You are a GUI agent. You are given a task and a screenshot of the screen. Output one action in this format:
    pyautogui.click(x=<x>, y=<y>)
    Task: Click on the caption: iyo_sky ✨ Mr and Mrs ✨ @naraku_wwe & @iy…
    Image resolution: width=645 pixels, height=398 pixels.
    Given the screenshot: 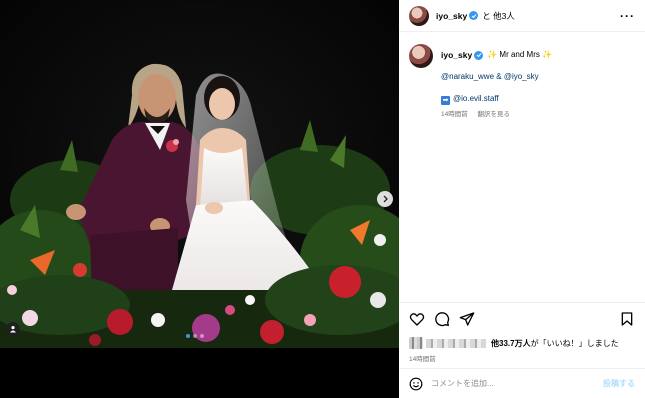 What is the action you would take?
    pyautogui.click(x=522, y=76)
    